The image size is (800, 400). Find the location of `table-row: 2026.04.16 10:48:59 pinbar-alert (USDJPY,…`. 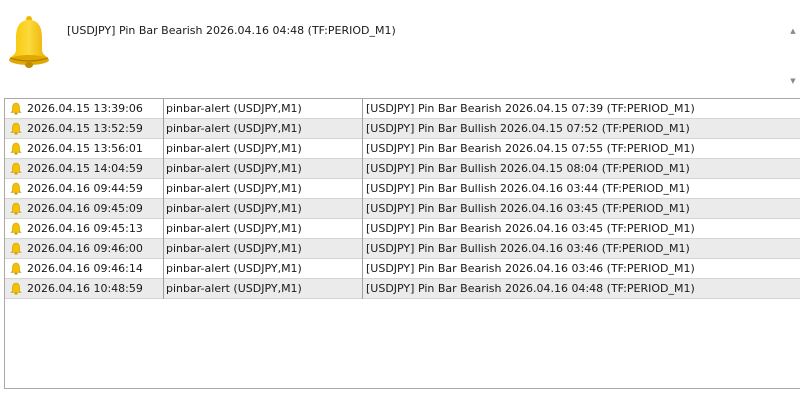

table-row: 2026.04.16 10:48:59 pinbar-alert (USDJPY,… is located at coordinates (402, 289).